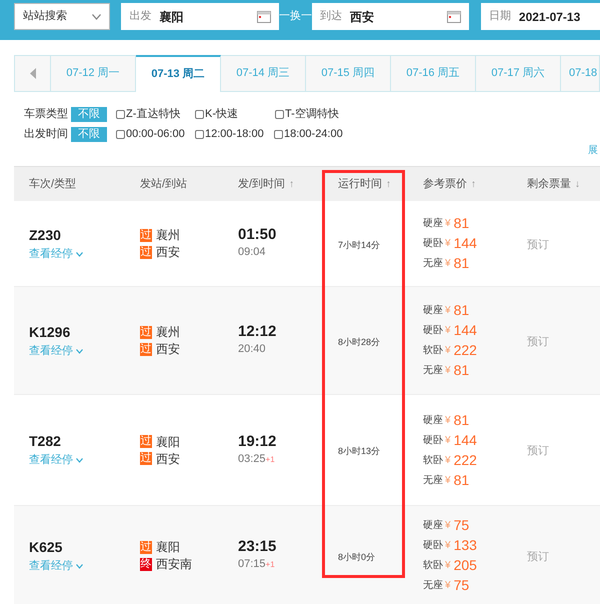  What do you see at coordinates (359, 245) in the screenshot?
I see `travel-duration: 7小时14分` at bounding box center [359, 245].